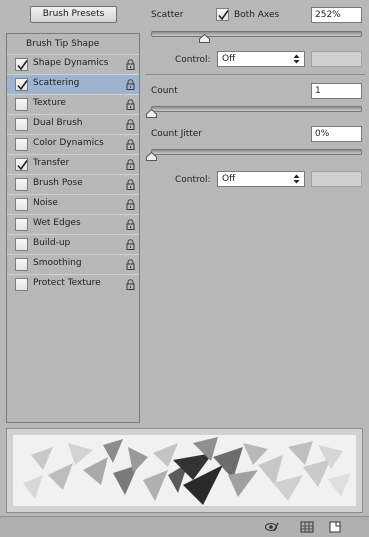 This screenshot has height=537, width=369. Describe the element at coordinates (45, 203) in the screenshot. I see `list-item-label: Noise` at that location.